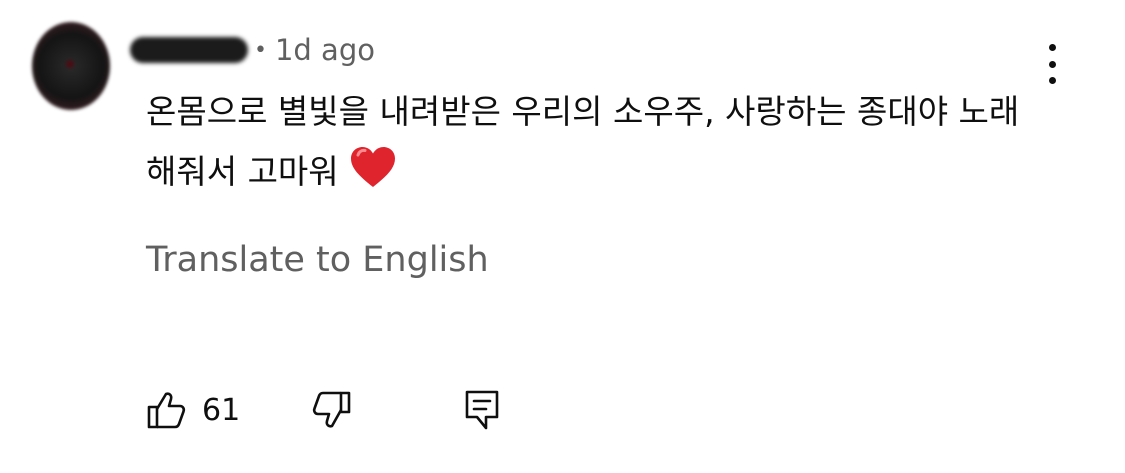 The width and height of the screenshot is (1125, 473). I want to click on heart-emoji, so click(373, 176).